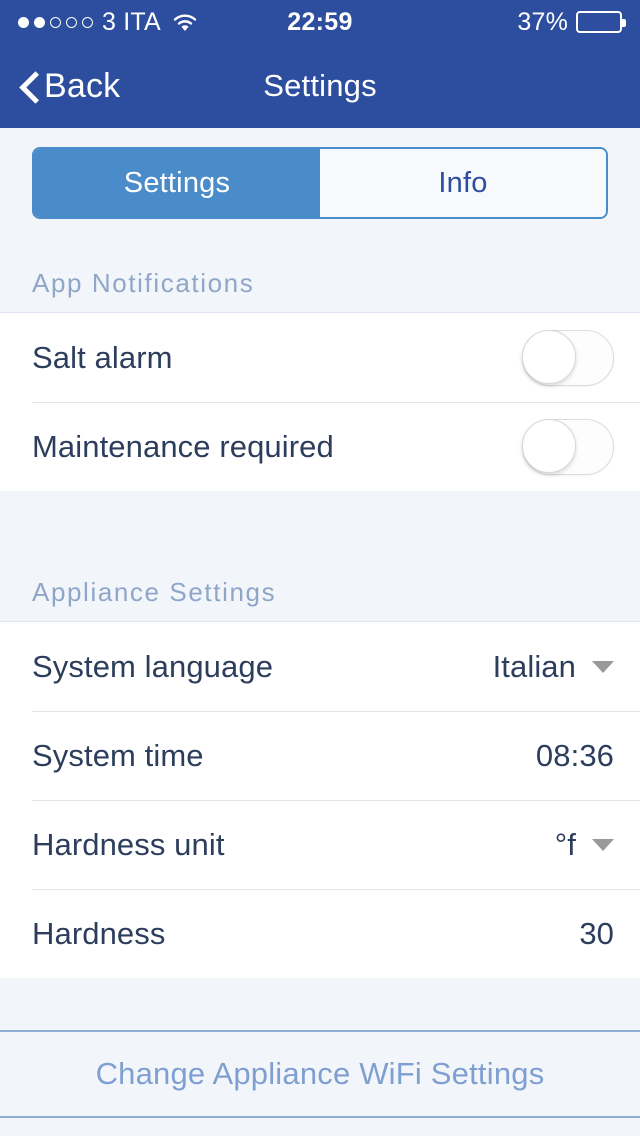 This screenshot has width=640, height=1136. I want to click on hardness-unit-value: °f, so click(565, 844).